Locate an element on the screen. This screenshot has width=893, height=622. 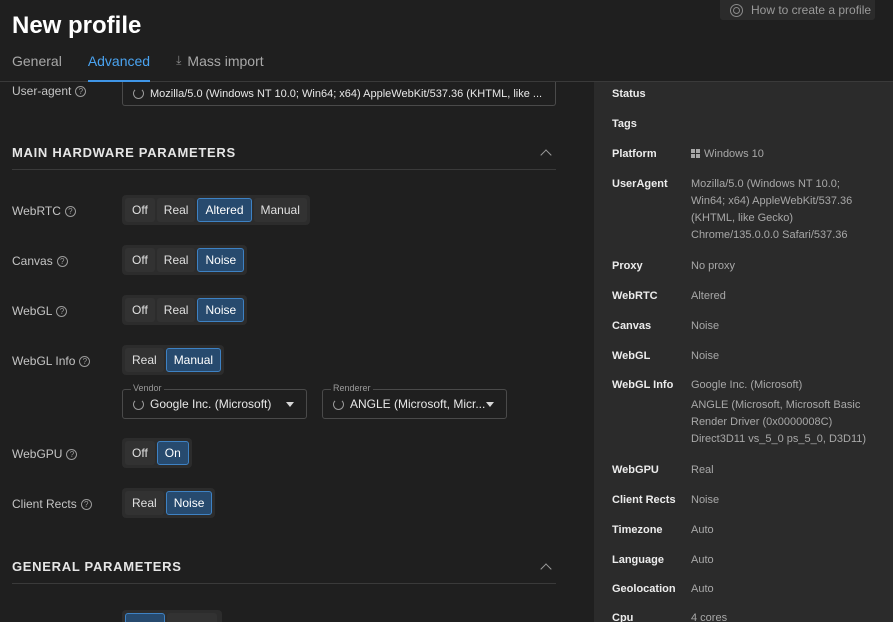
summary-geolocation: Geolocation Auto is located at coordinates (743, 589).